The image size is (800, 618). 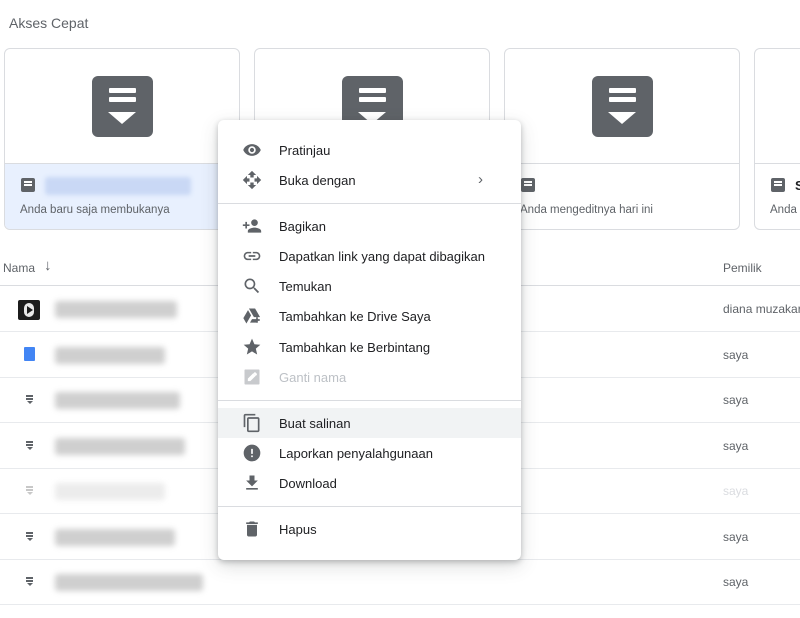 I want to click on menu-item-label: Dapatkan link yang dapat dibagikan, so click(x=382, y=256).